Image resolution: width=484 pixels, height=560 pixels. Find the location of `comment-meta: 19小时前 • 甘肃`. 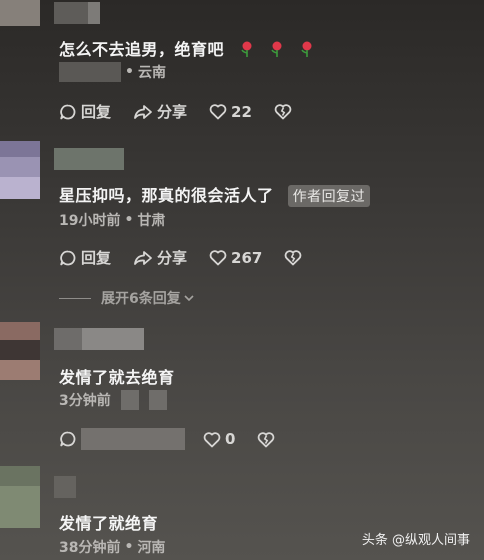

comment-meta: 19小时前 • 甘肃 is located at coordinates (112, 220).